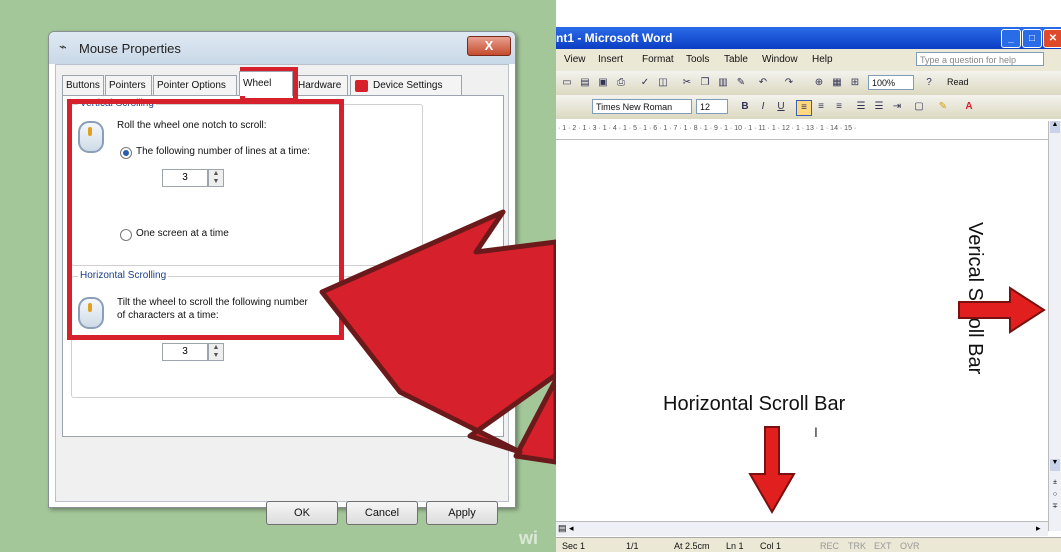 This screenshot has width=1061, height=552. I want to click on help-icon: ?, so click(929, 83).